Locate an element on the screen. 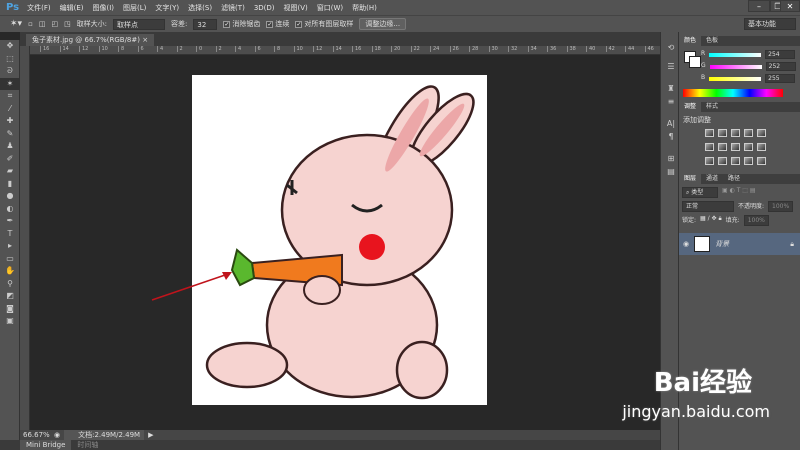 The width and height of the screenshot is (800, 450). menu-layer: 图层(L) is located at coordinates (134, 8).